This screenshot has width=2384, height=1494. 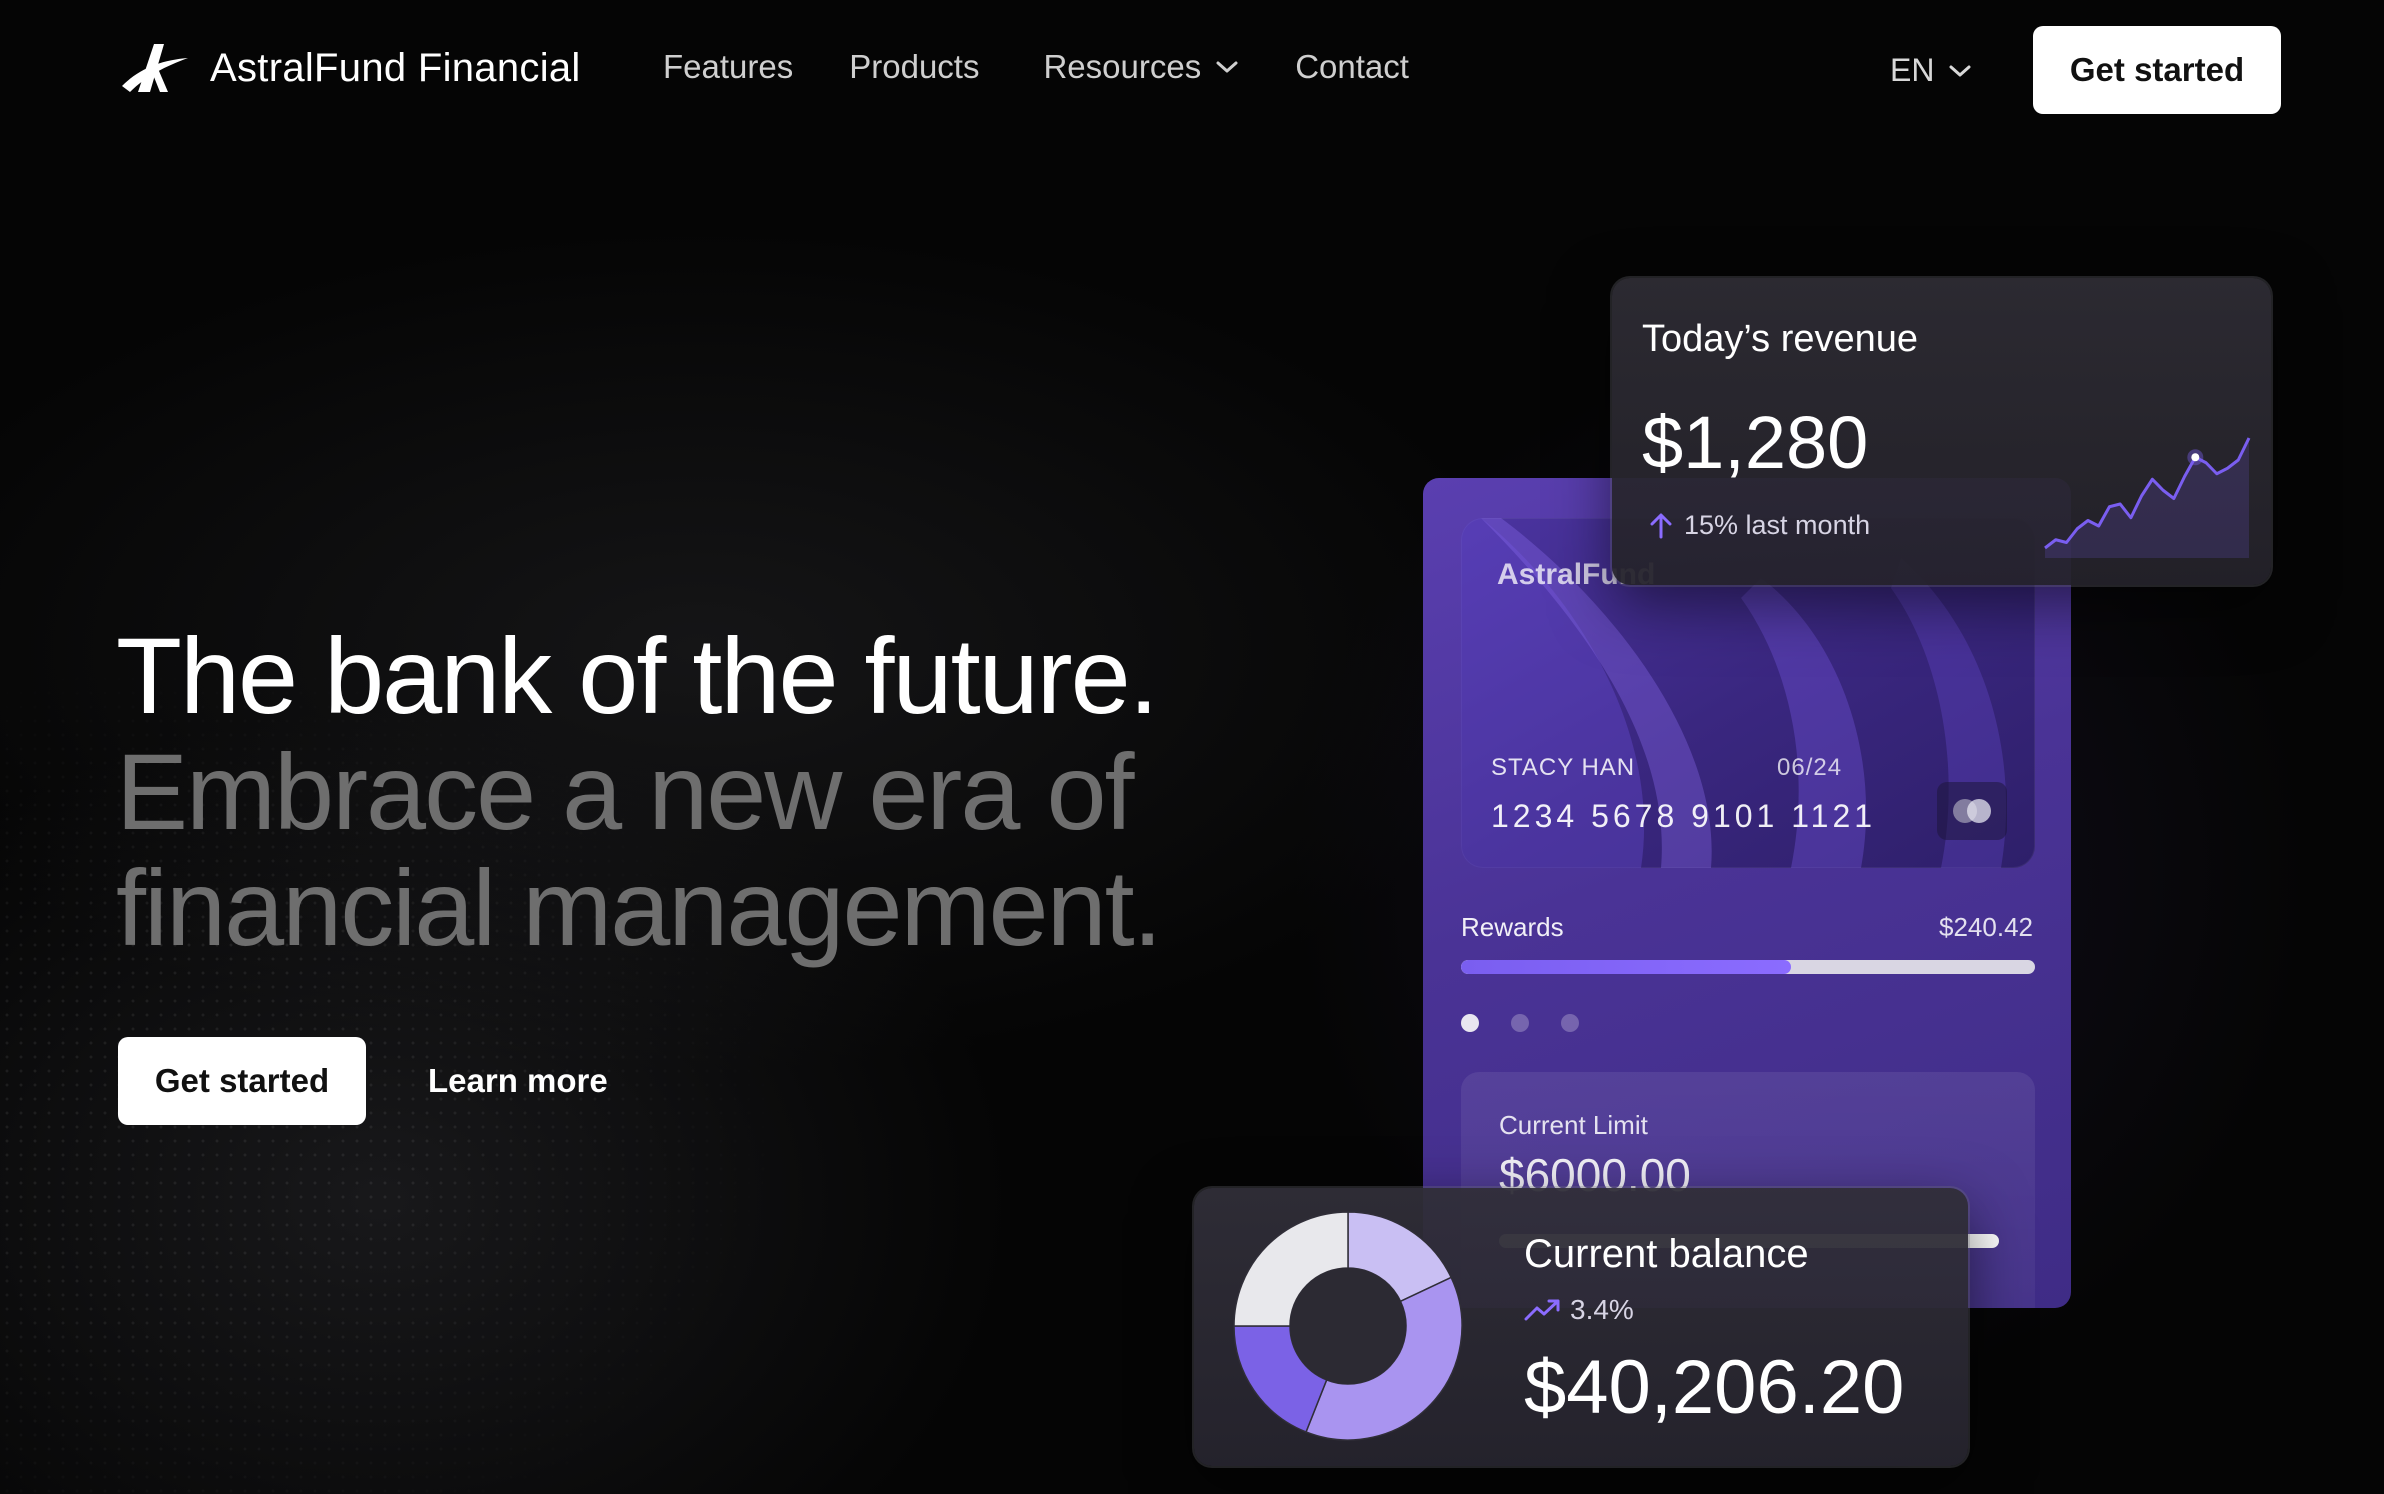 I want to click on astralfund-logo-icon, so click(x=155, y=68).